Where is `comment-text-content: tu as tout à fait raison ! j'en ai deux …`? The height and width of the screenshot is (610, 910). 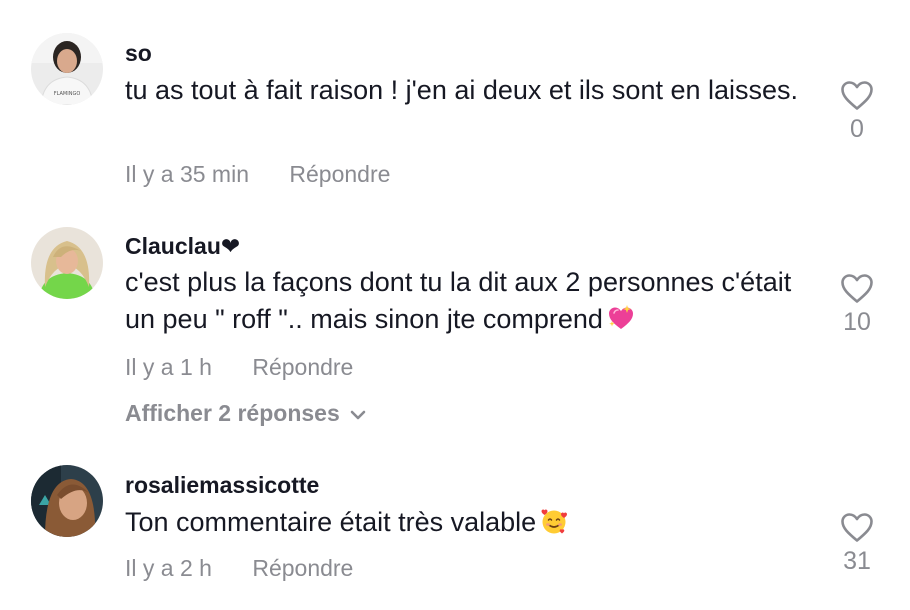 comment-text-content: tu as tout à fait raison ! j'en ai deux … is located at coordinates (462, 90).